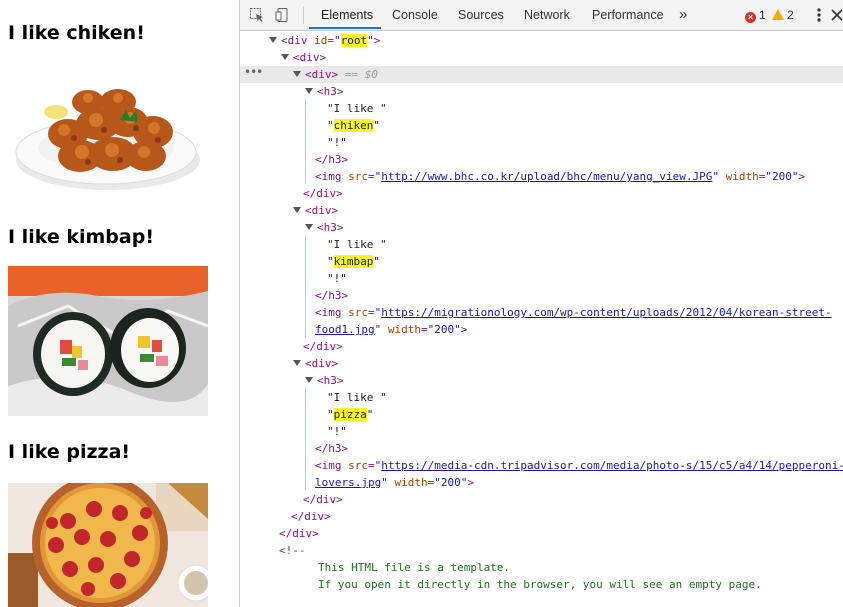  Describe the element at coordinates (547, 15) in the screenshot. I see `tab-network: Network` at that location.